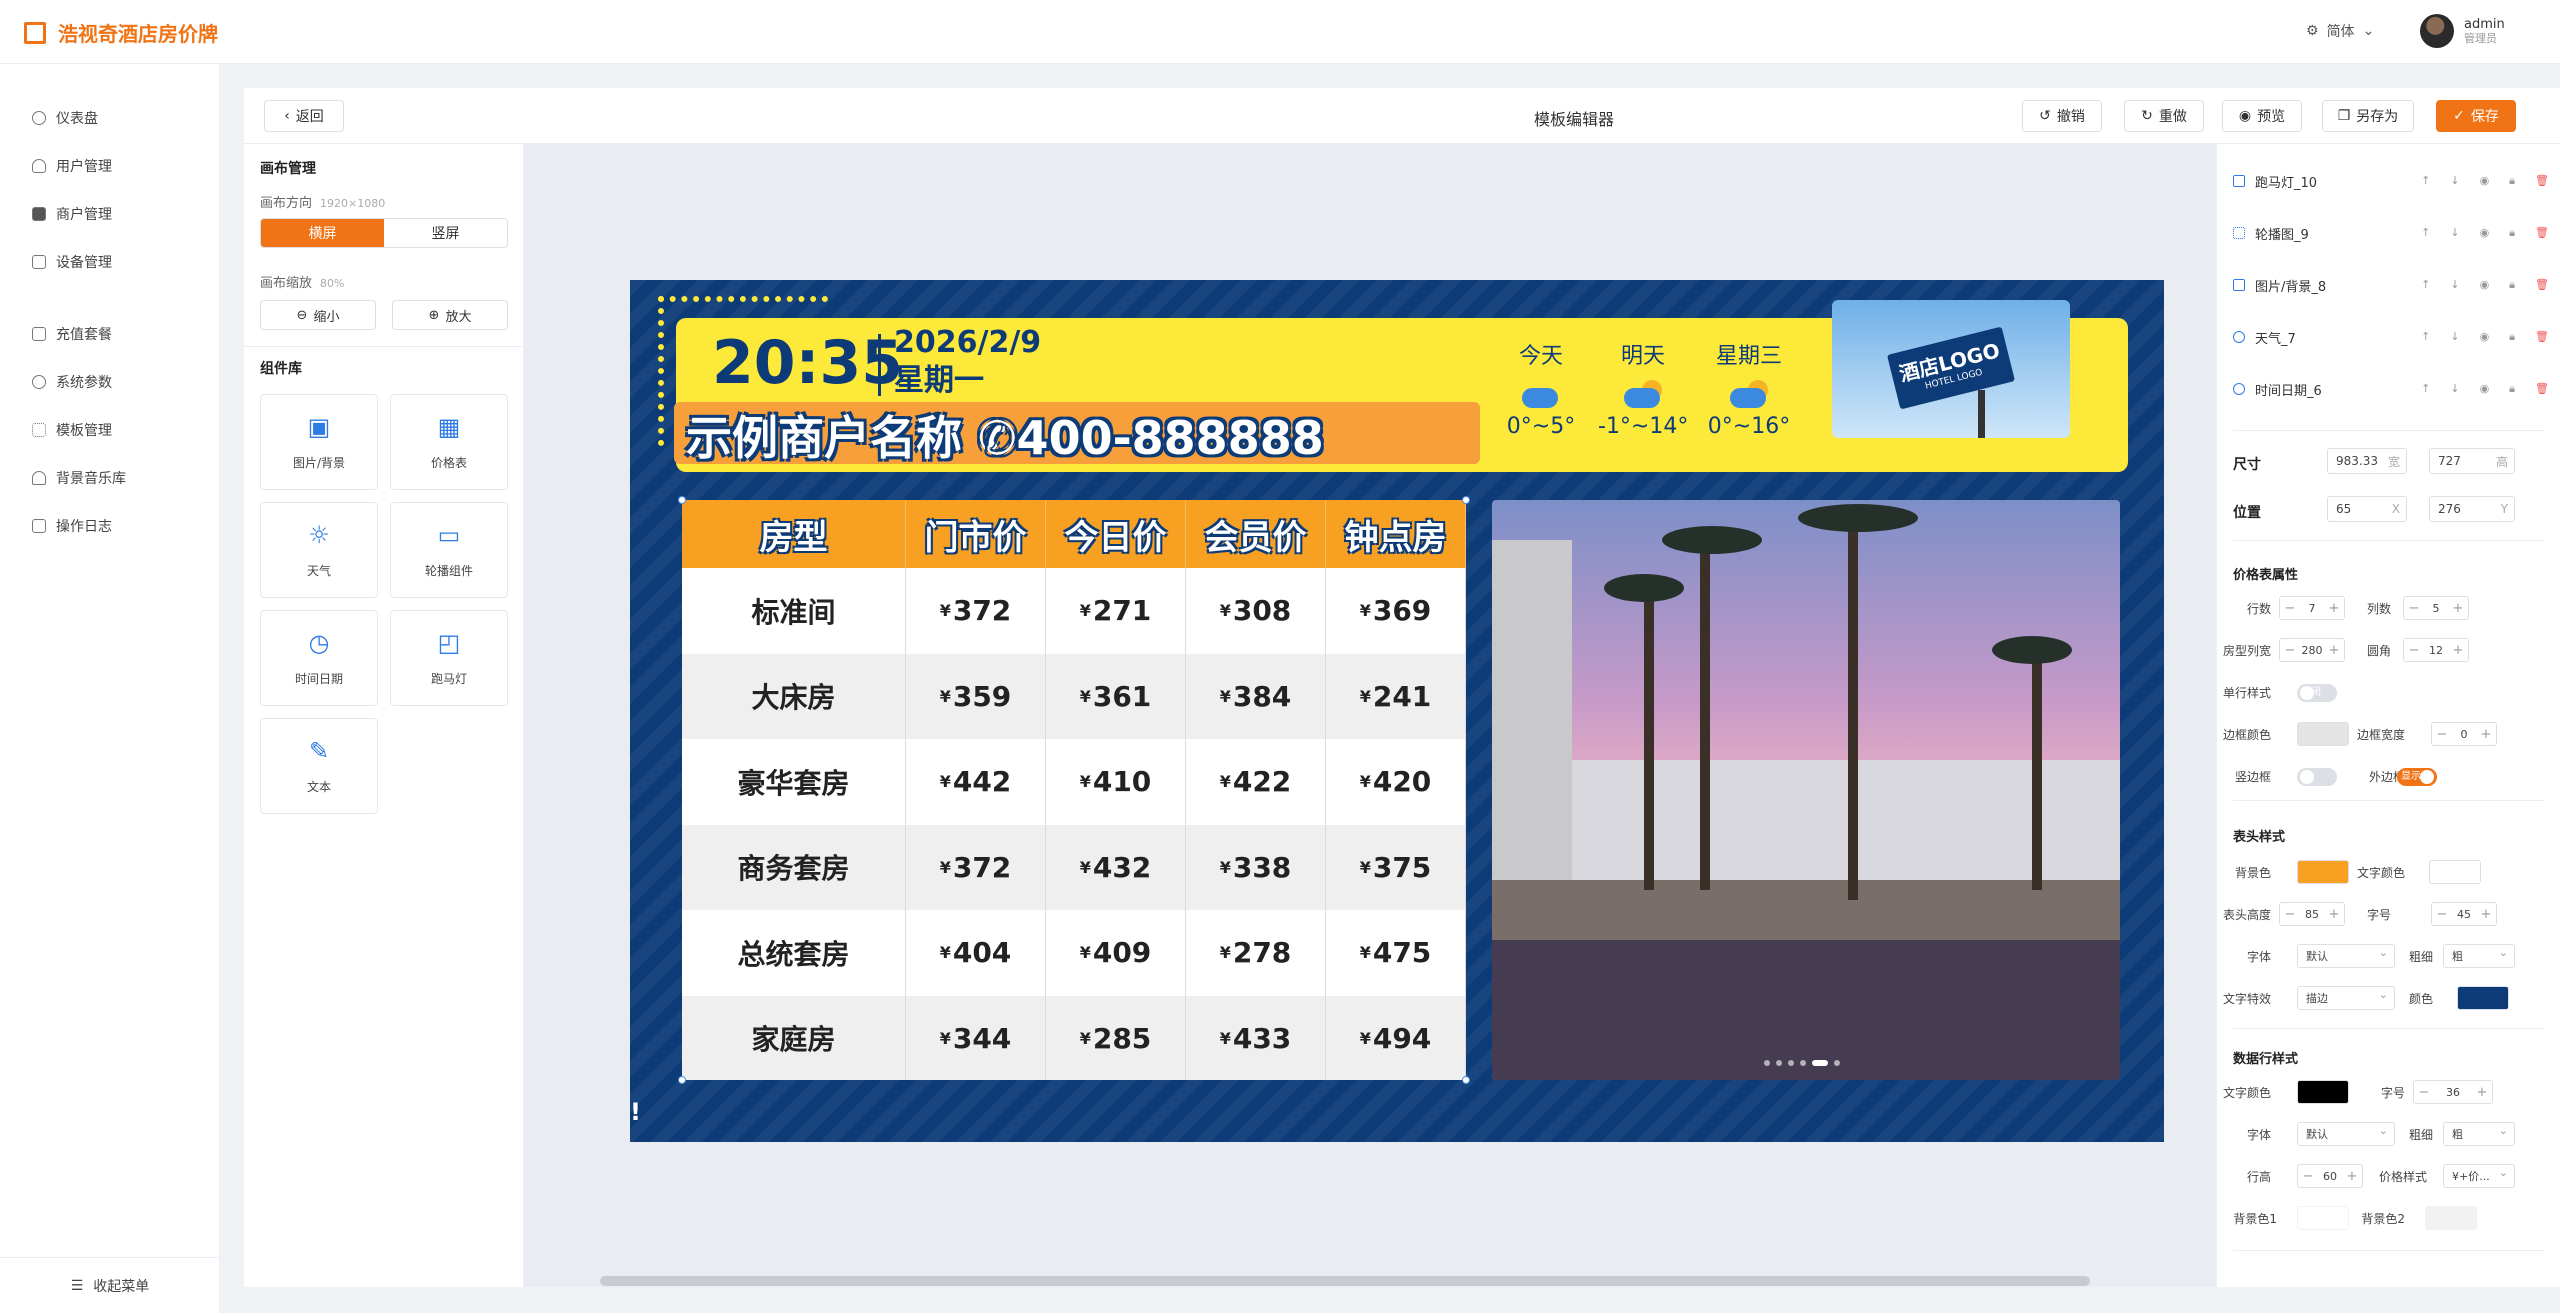  What do you see at coordinates (2476, 116) in the screenshot?
I see `save-button: ✓ 保存` at bounding box center [2476, 116].